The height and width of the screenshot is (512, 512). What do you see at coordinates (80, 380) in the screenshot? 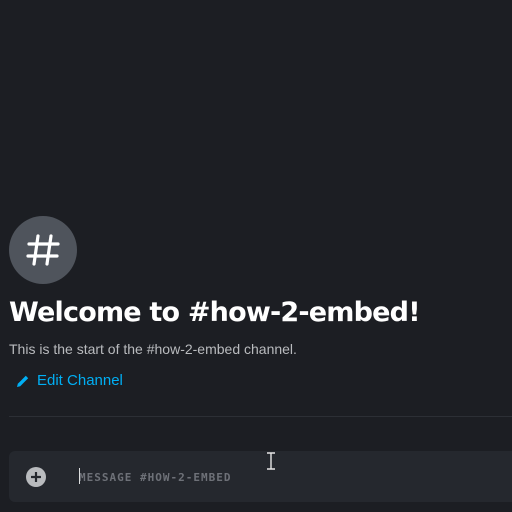
I see `edit-channel-label: Edit Channel` at bounding box center [80, 380].